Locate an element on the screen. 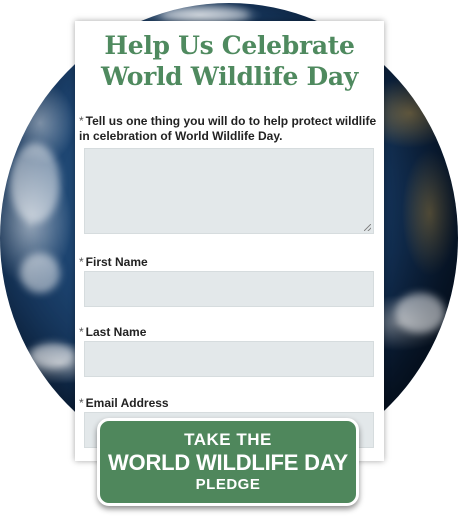  pledge-question-text-line2: in celebration of World Wildlife Day. is located at coordinates (181, 136).